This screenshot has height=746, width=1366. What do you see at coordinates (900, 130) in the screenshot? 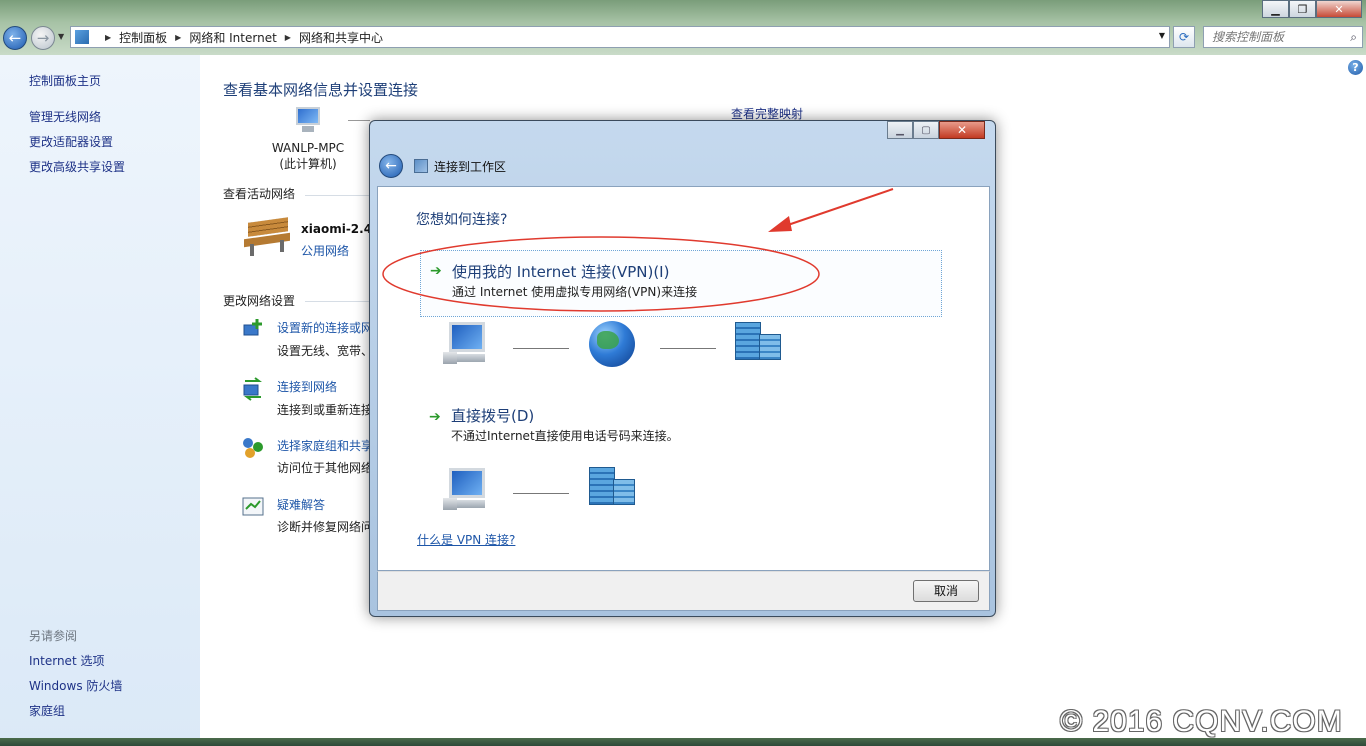
I see `dialog-minimize-button: ▁` at bounding box center [900, 130].